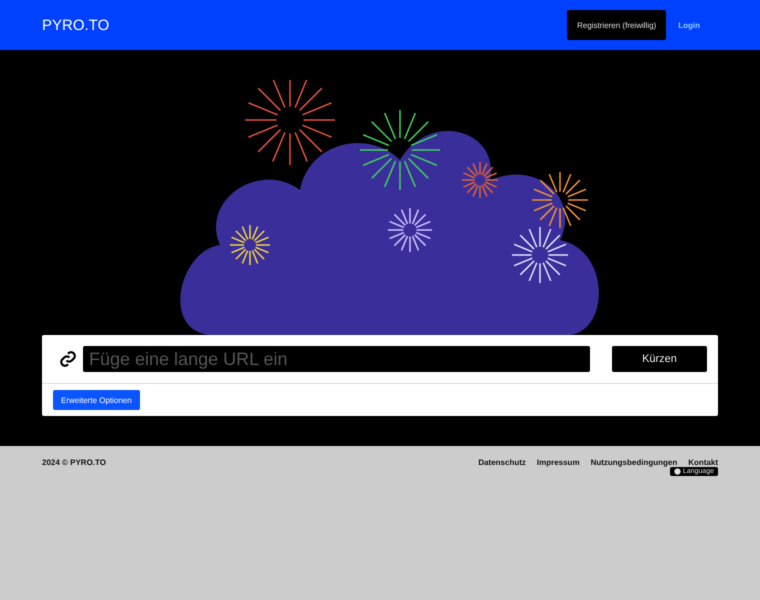 This screenshot has height=600, width=760. What do you see at coordinates (76, 25) in the screenshot?
I see `site-logo: PYRO.TO` at bounding box center [76, 25].